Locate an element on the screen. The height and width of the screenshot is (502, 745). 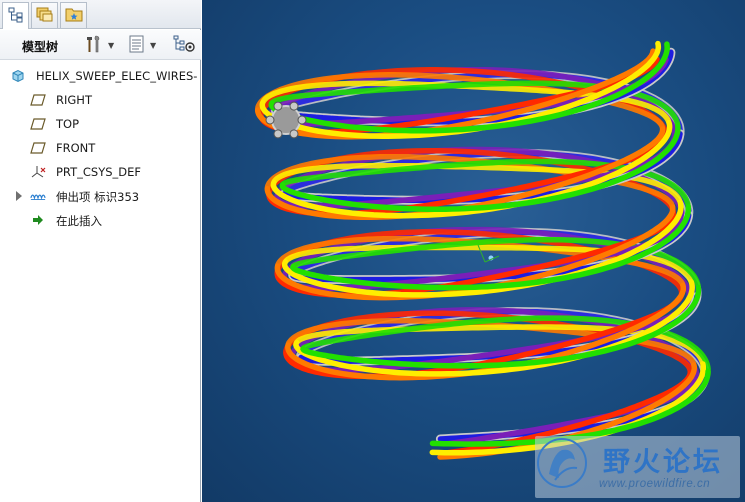
tree-item-label: 伸出项 标识353 is located at coordinates (98, 197).